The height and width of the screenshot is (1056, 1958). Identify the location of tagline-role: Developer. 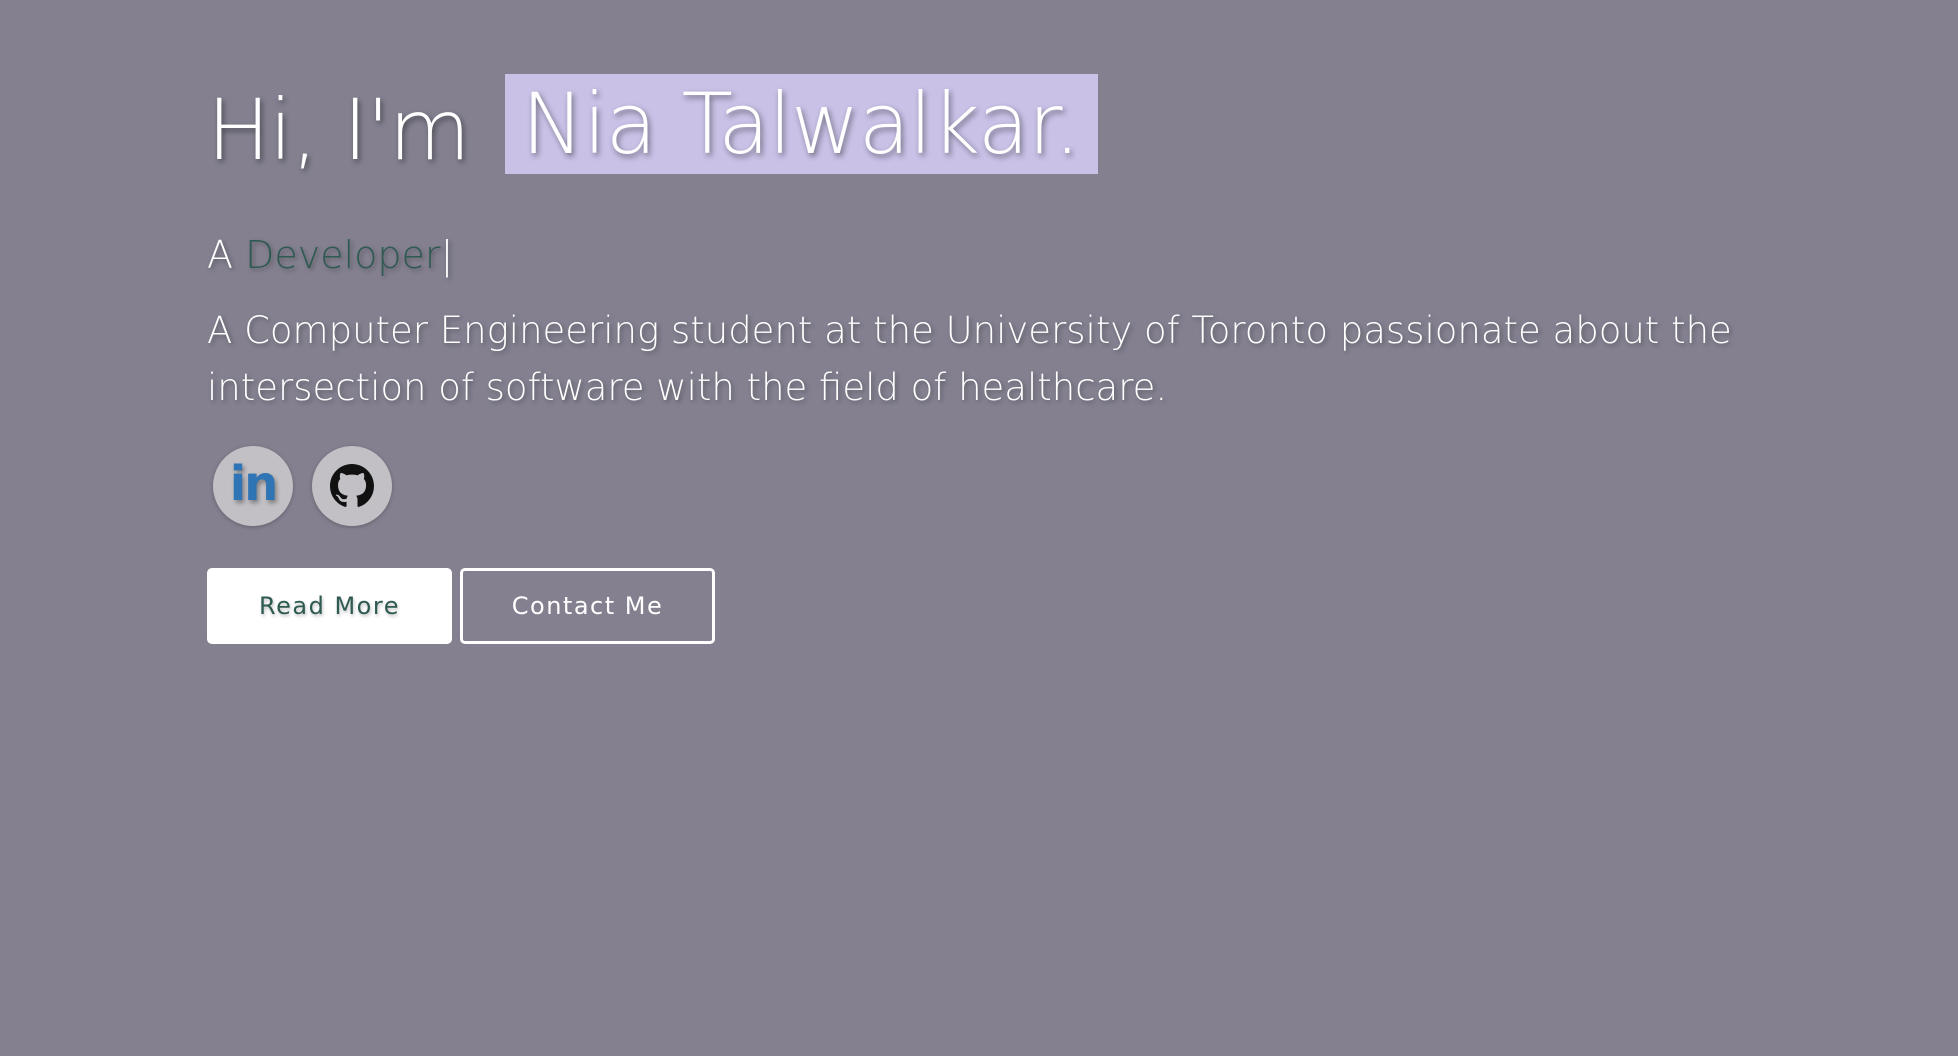
(343, 255).